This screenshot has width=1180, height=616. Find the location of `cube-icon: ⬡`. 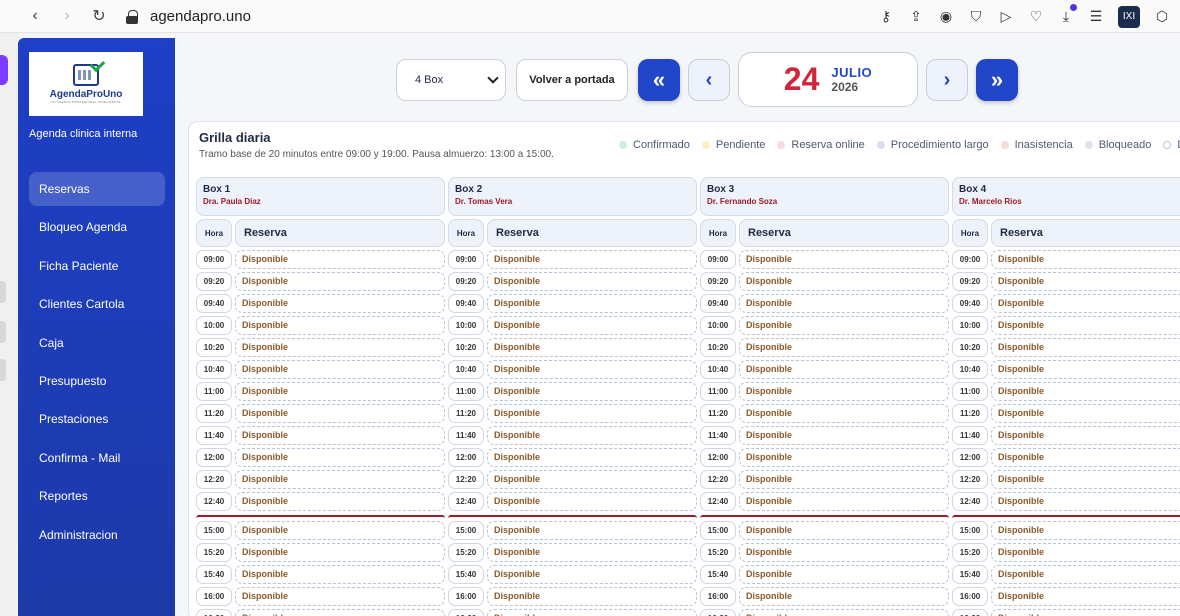

cube-icon: ⬡ is located at coordinates (1162, 16).